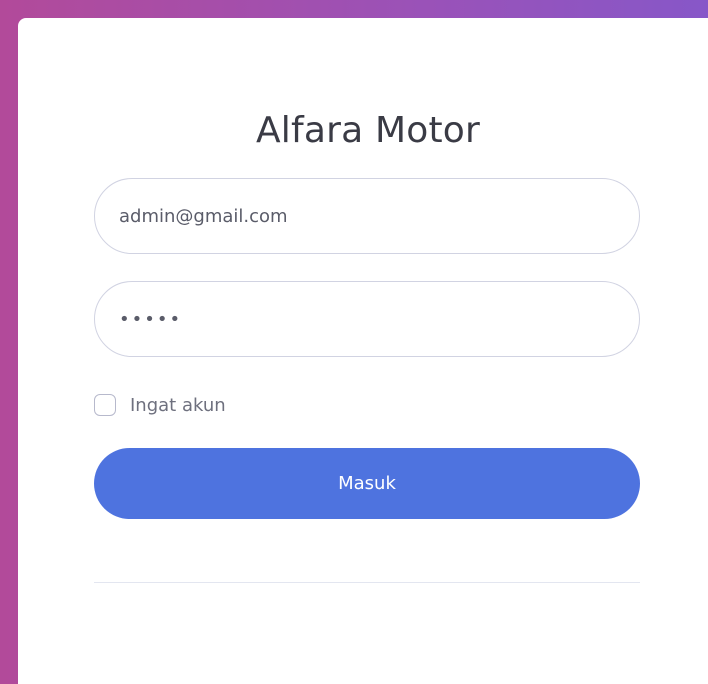 The width and height of the screenshot is (708, 684). Describe the element at coordinates (367, 483) in the screenshot. I see `login-button: Masuk` at that location.